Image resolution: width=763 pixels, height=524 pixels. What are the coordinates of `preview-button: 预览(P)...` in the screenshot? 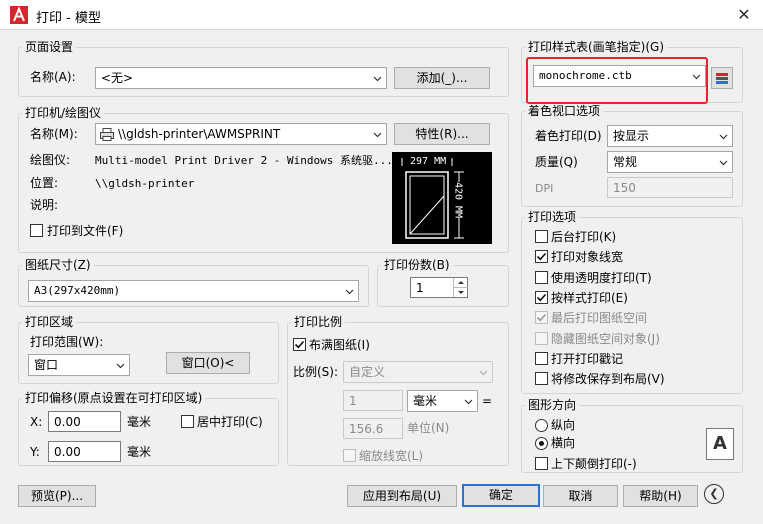 It's located at (57, 496).